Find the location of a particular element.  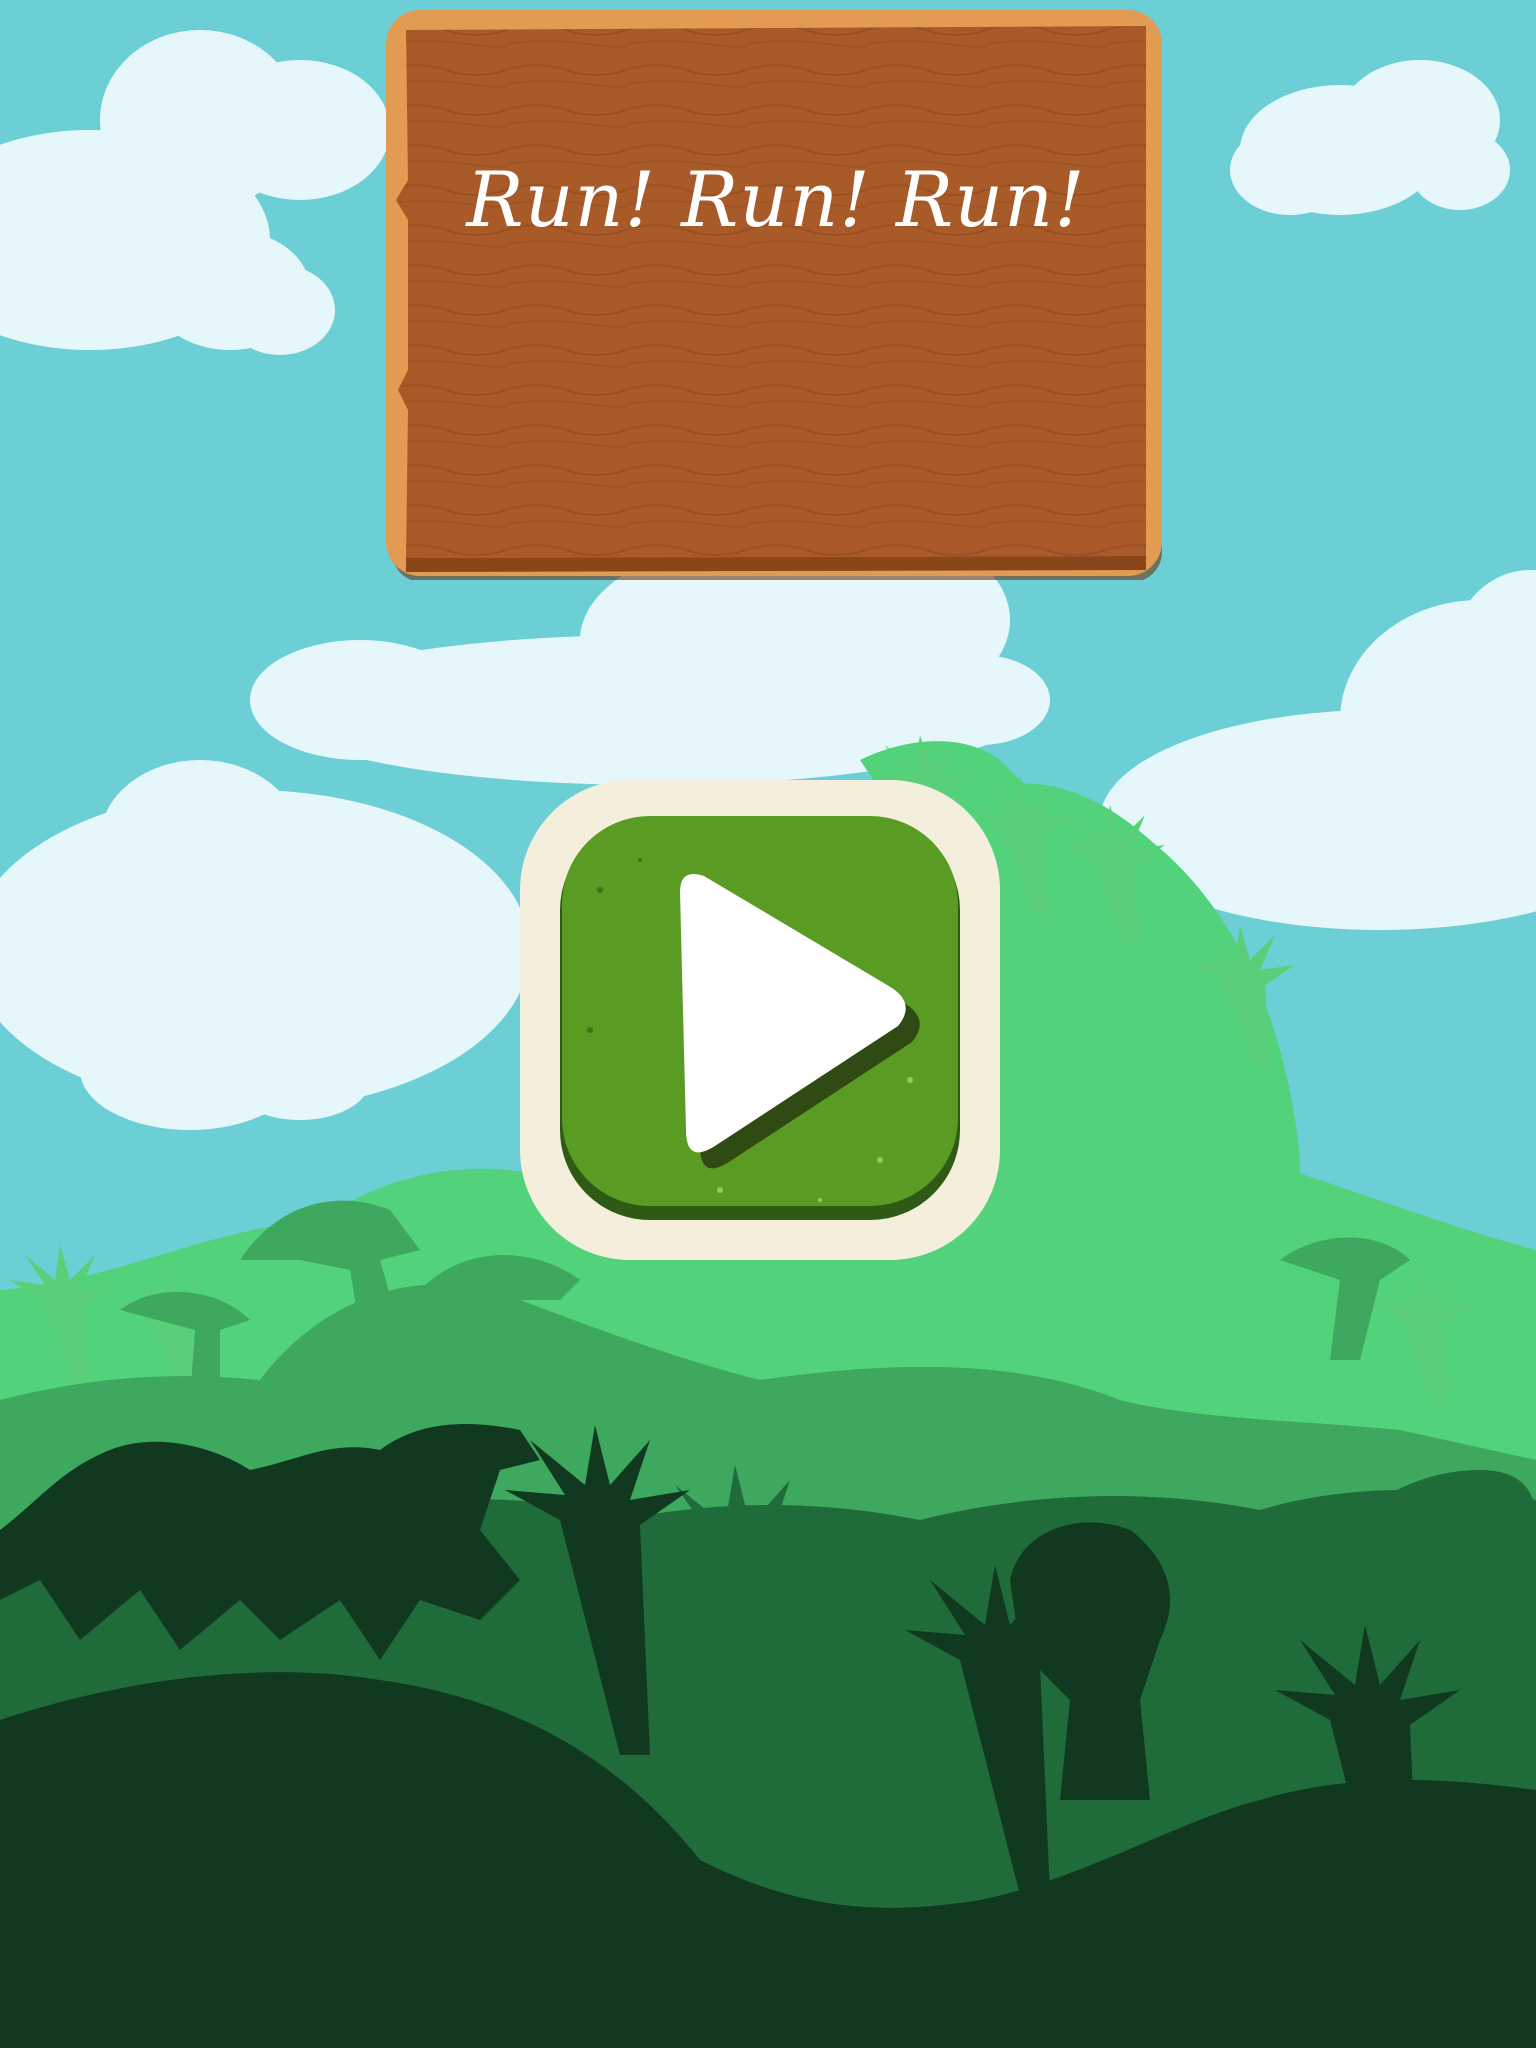

play-button is located at coordinates (760, 1020).